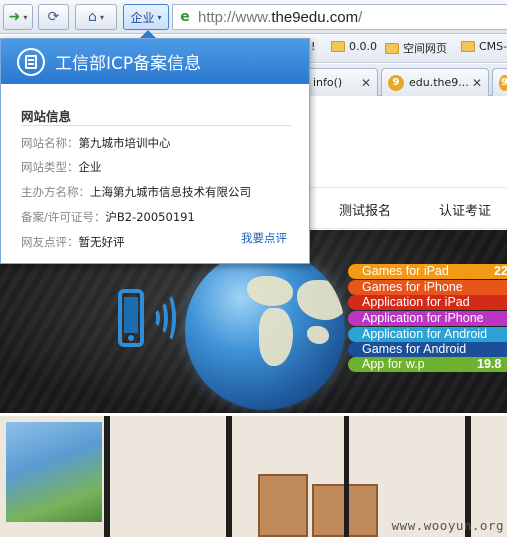 Image resolution: width=507 pixels, height=537 pixels. Describe the element at coordinates (365, 209) in the screenshot. I see `nav-item-test-signup: 测试报名` at that location.